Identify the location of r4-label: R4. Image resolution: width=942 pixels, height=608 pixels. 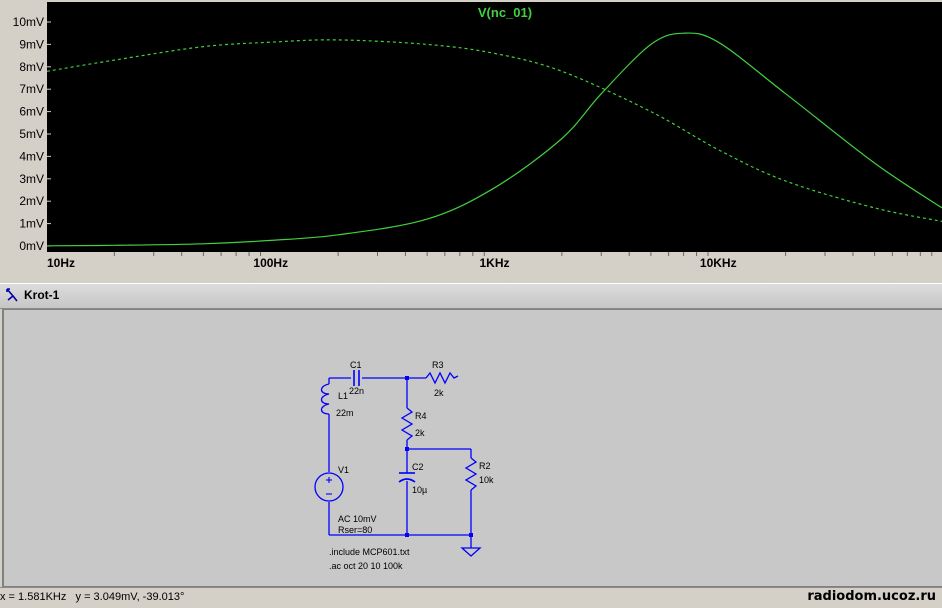
(421, 416).